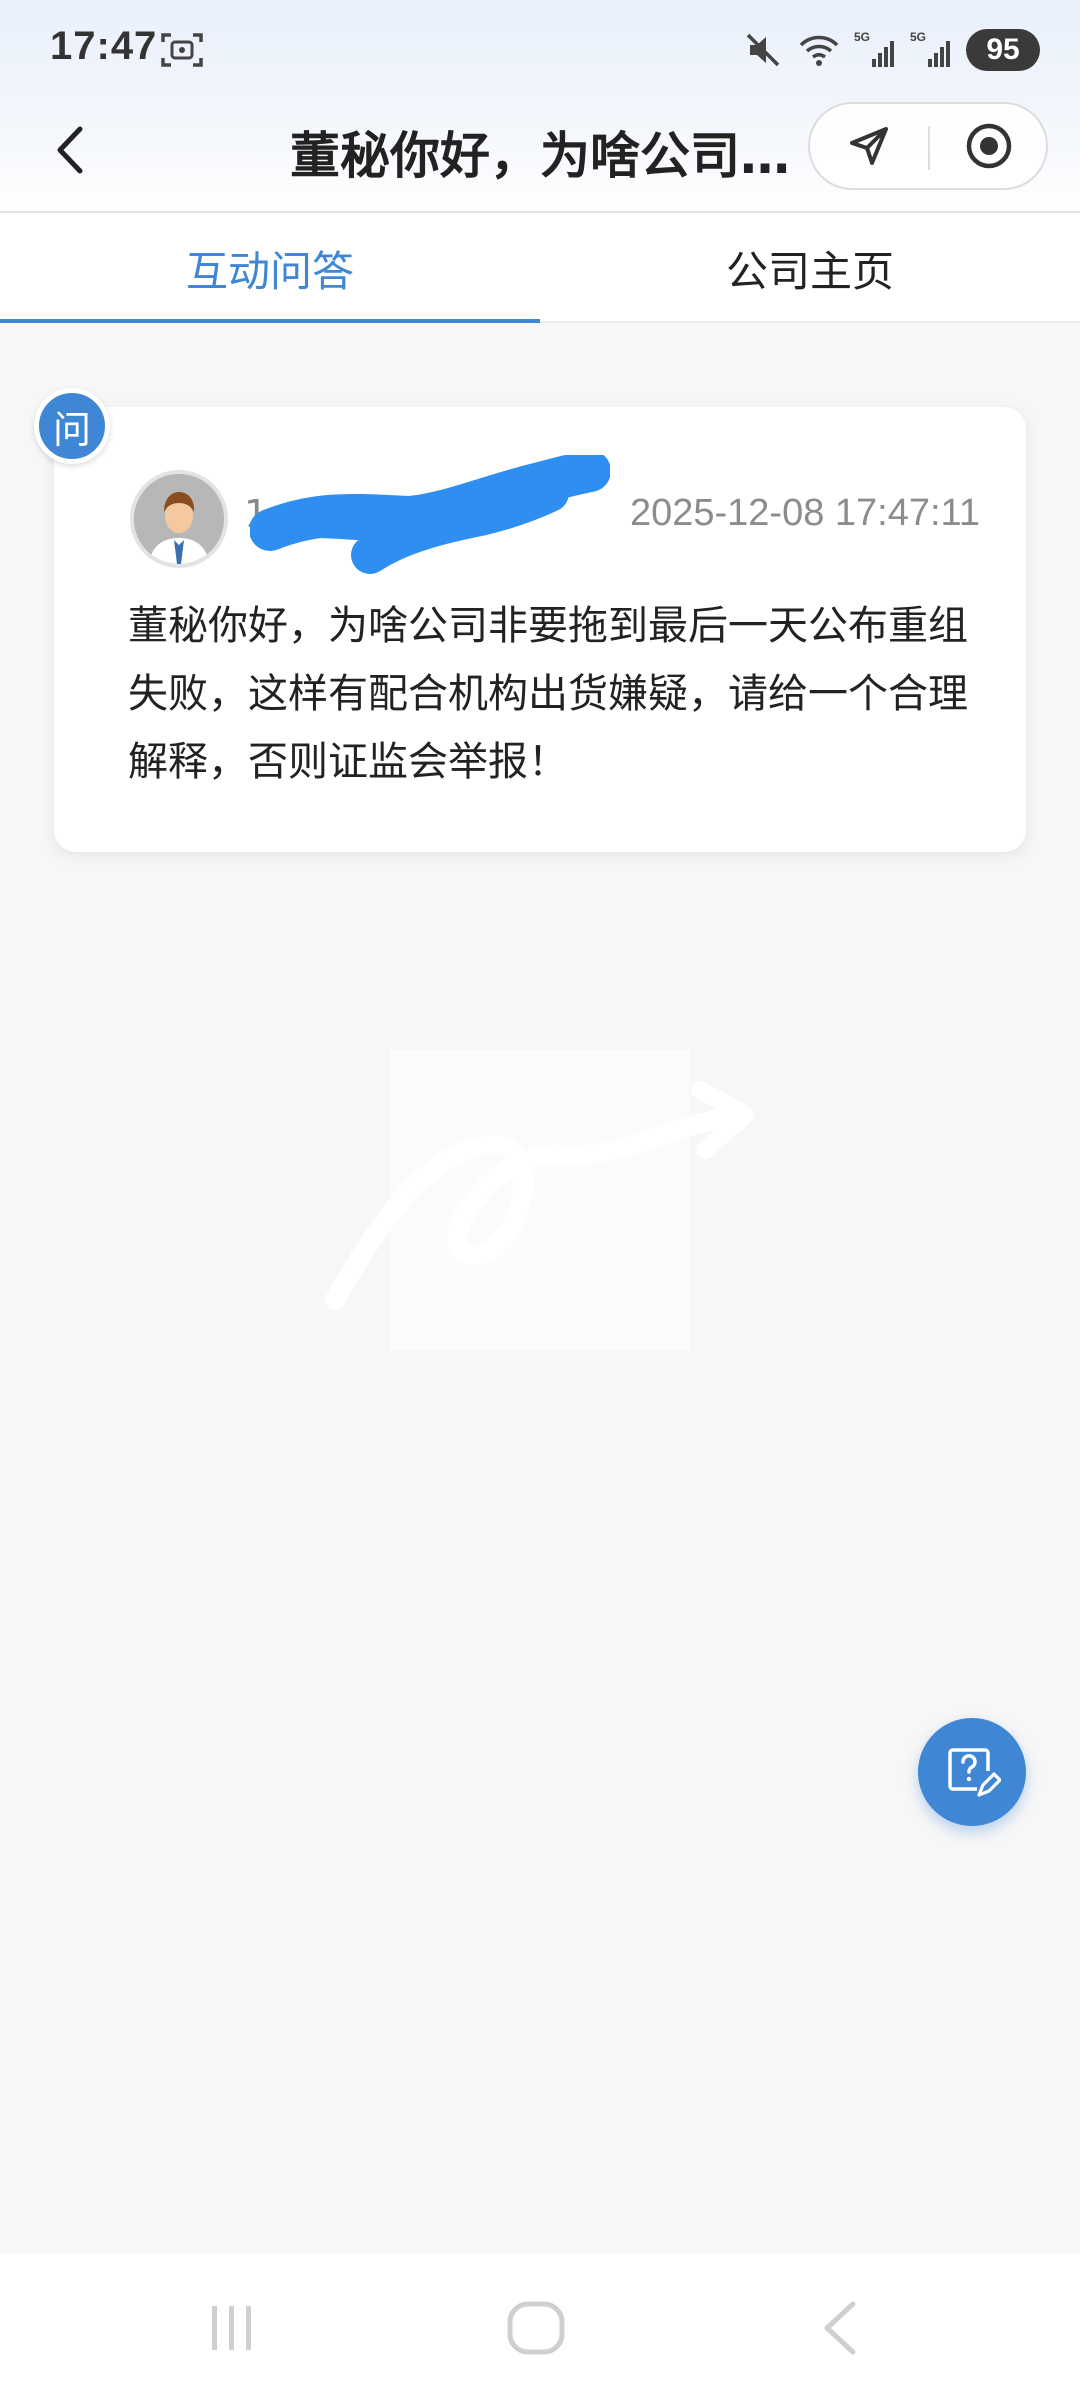 Image resolution: width=1080 pixels, height=2400 pixels. Describe the element at coordinates (804, 513) in the screenshot. I see `question-timestamp: 2025-12-08 17:47:11` at that location.